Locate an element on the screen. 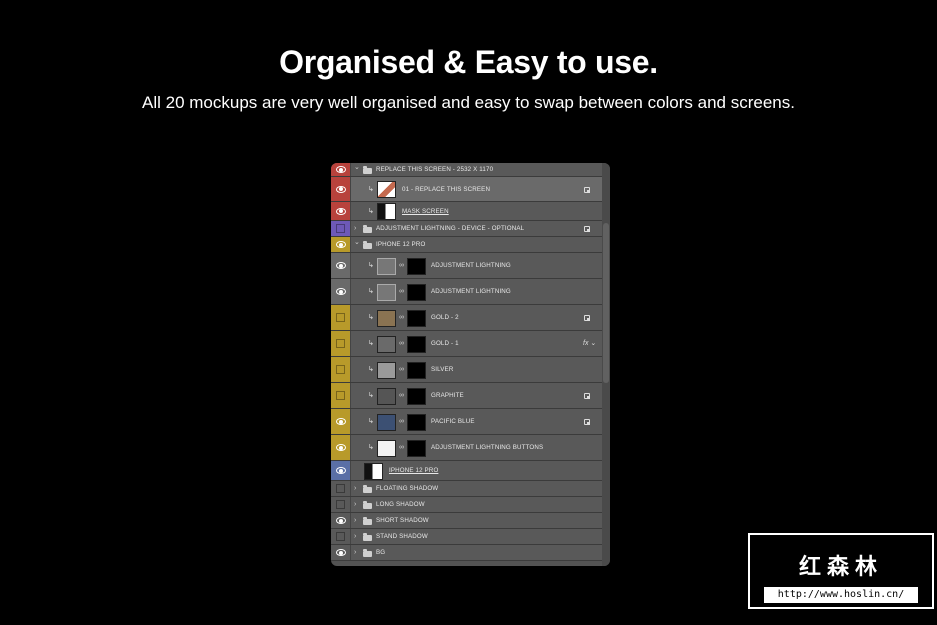 This screenshot has height=625, width=937. layer-name: GRAPHITE is located at coordinates (447, 395).